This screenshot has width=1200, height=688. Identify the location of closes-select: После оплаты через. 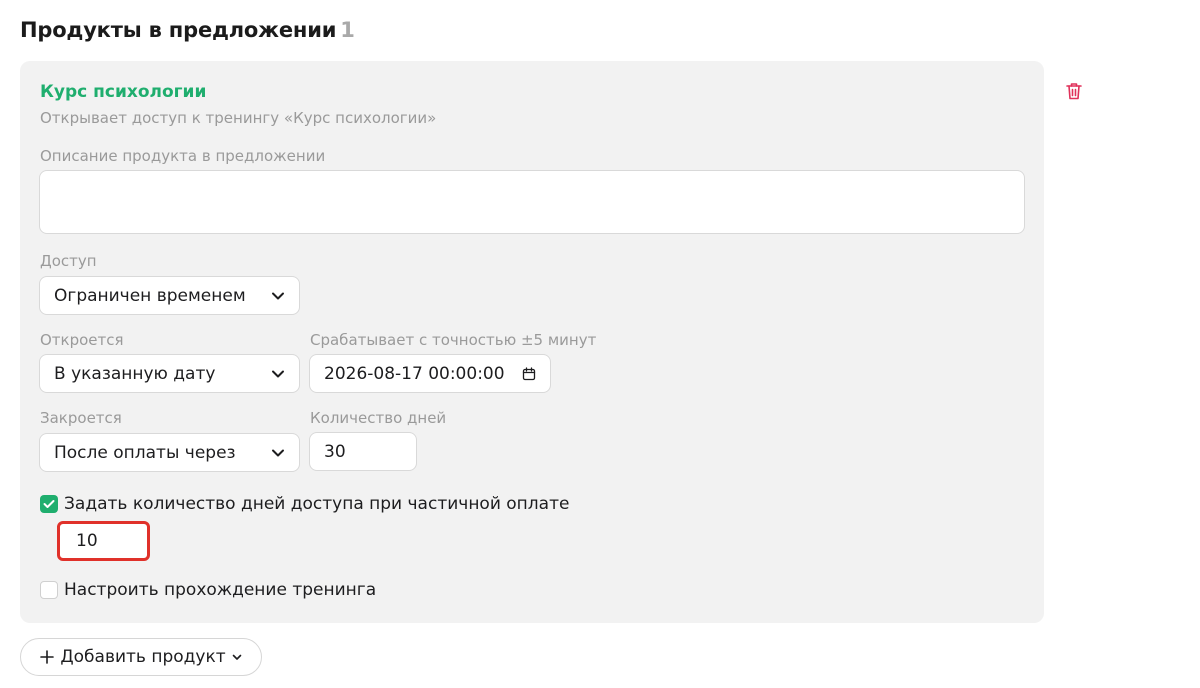
(169, 452).